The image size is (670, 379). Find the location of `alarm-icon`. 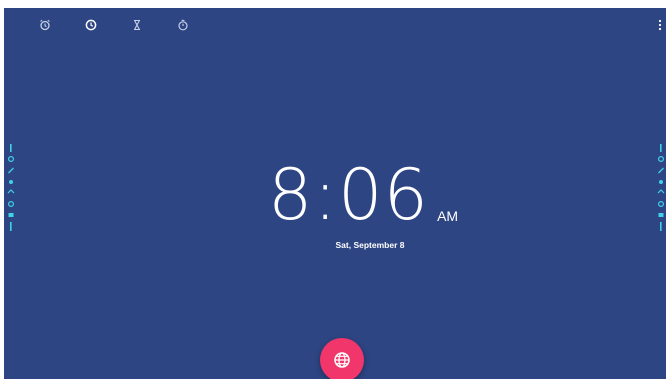

alarm-icon is located at coordinates (45, 25).